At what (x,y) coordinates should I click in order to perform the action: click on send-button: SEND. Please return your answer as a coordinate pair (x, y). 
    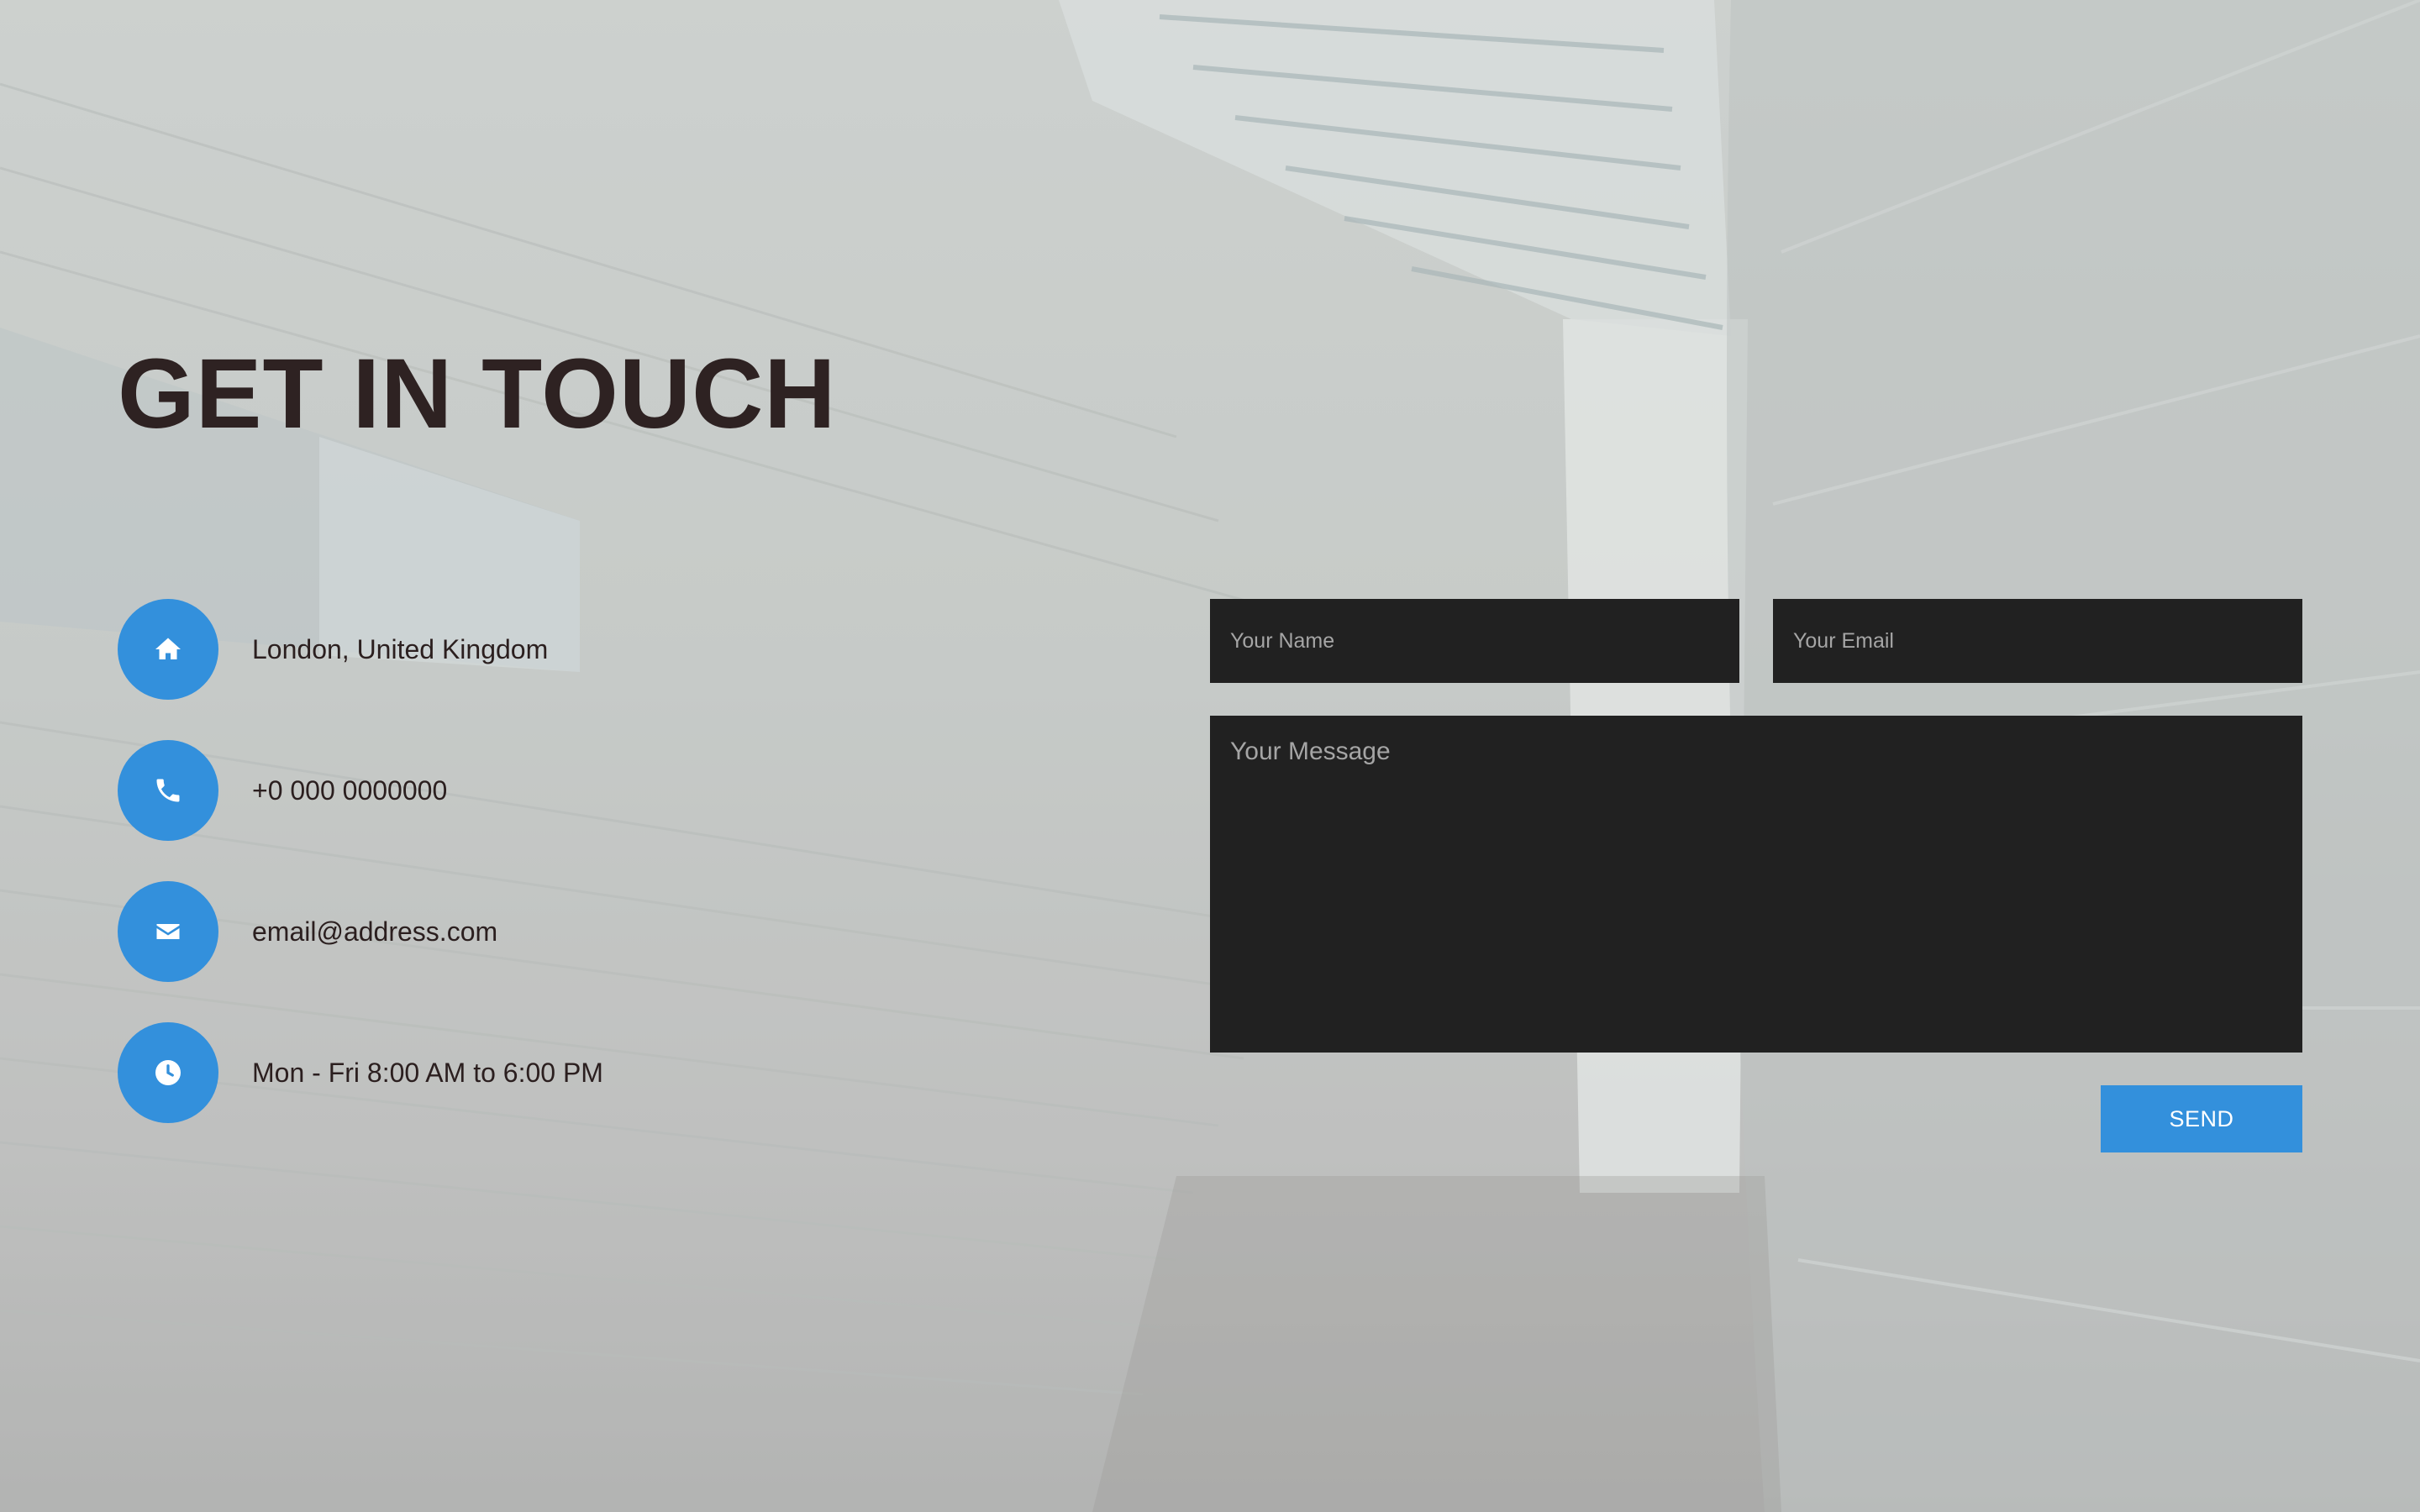
    Looking at the image, I should click on (2202, 1118).